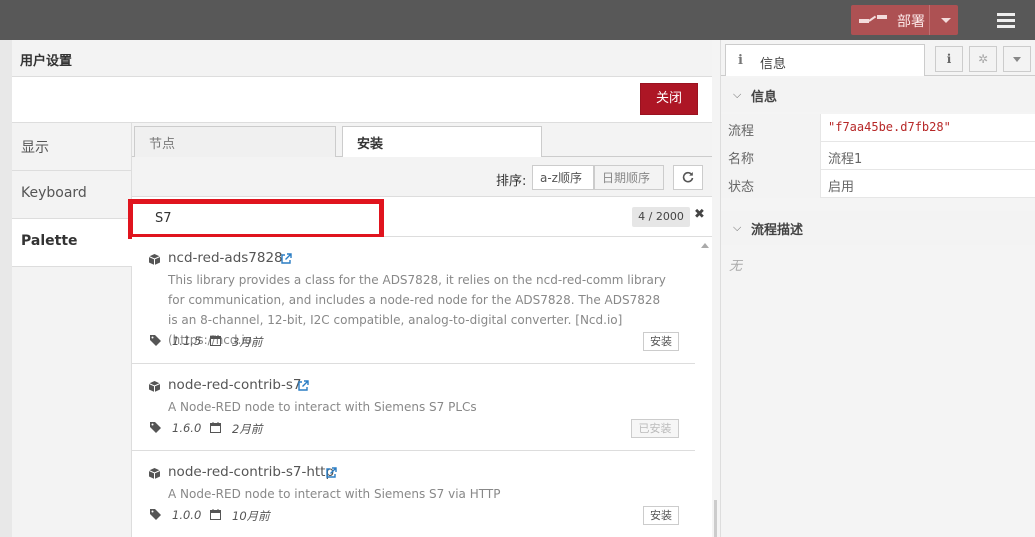 The image size is (1035, 537). I want to click on refresh-button, so click(688, 177).